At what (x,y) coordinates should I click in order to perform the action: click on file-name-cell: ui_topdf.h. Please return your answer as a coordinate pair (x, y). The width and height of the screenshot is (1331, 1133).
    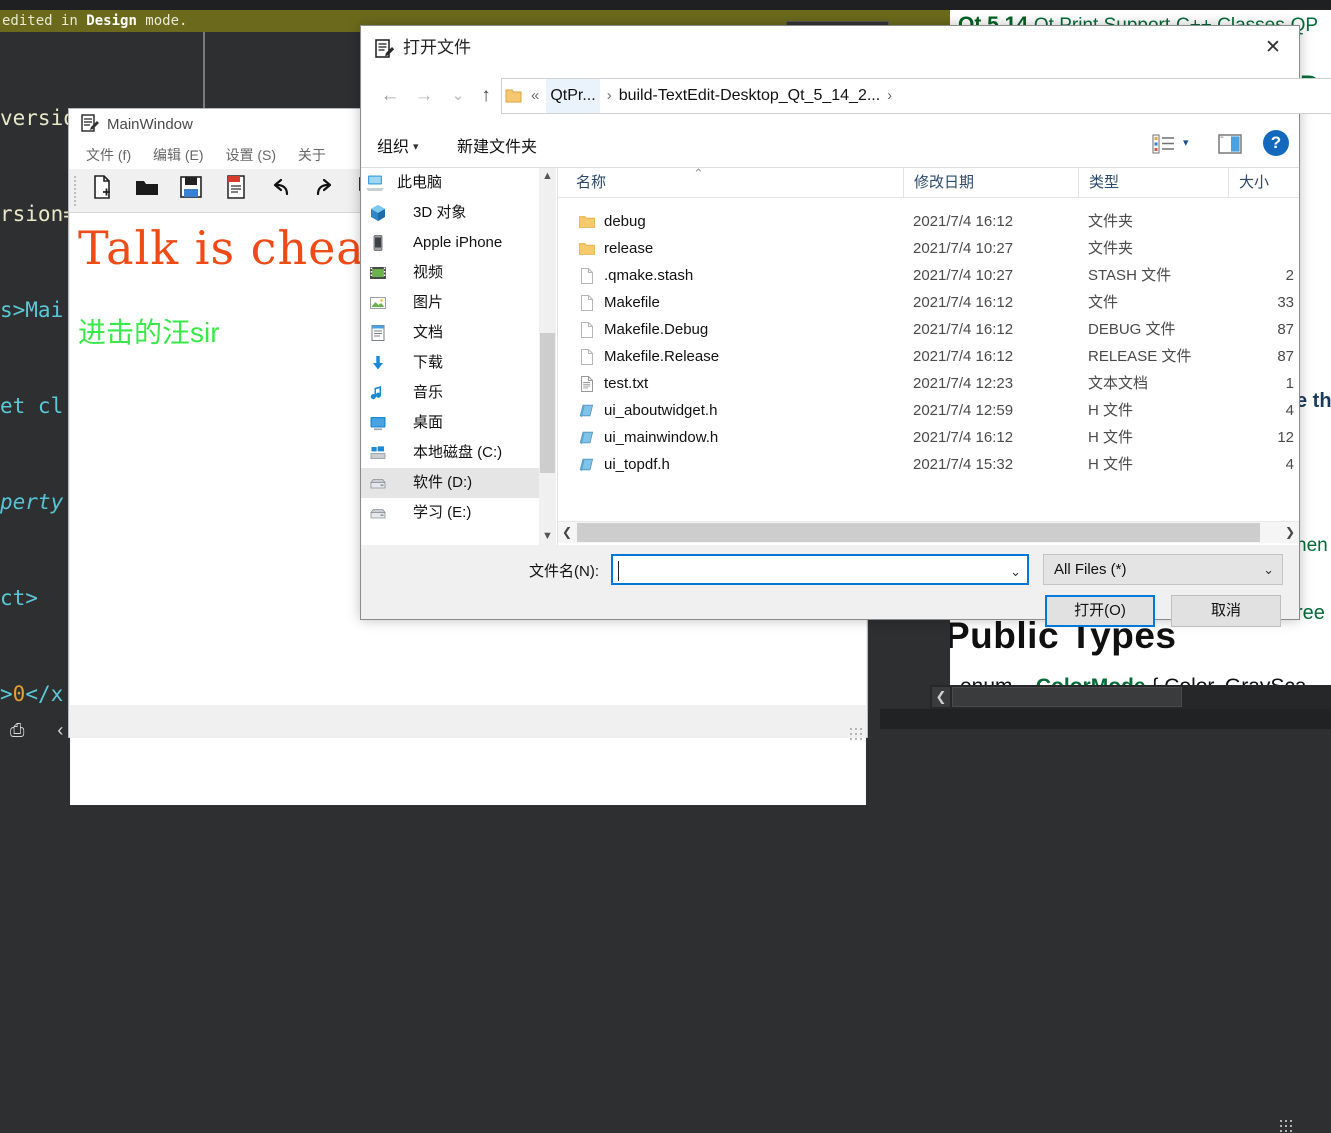
    Looking at the image, I should click on (741, 464).